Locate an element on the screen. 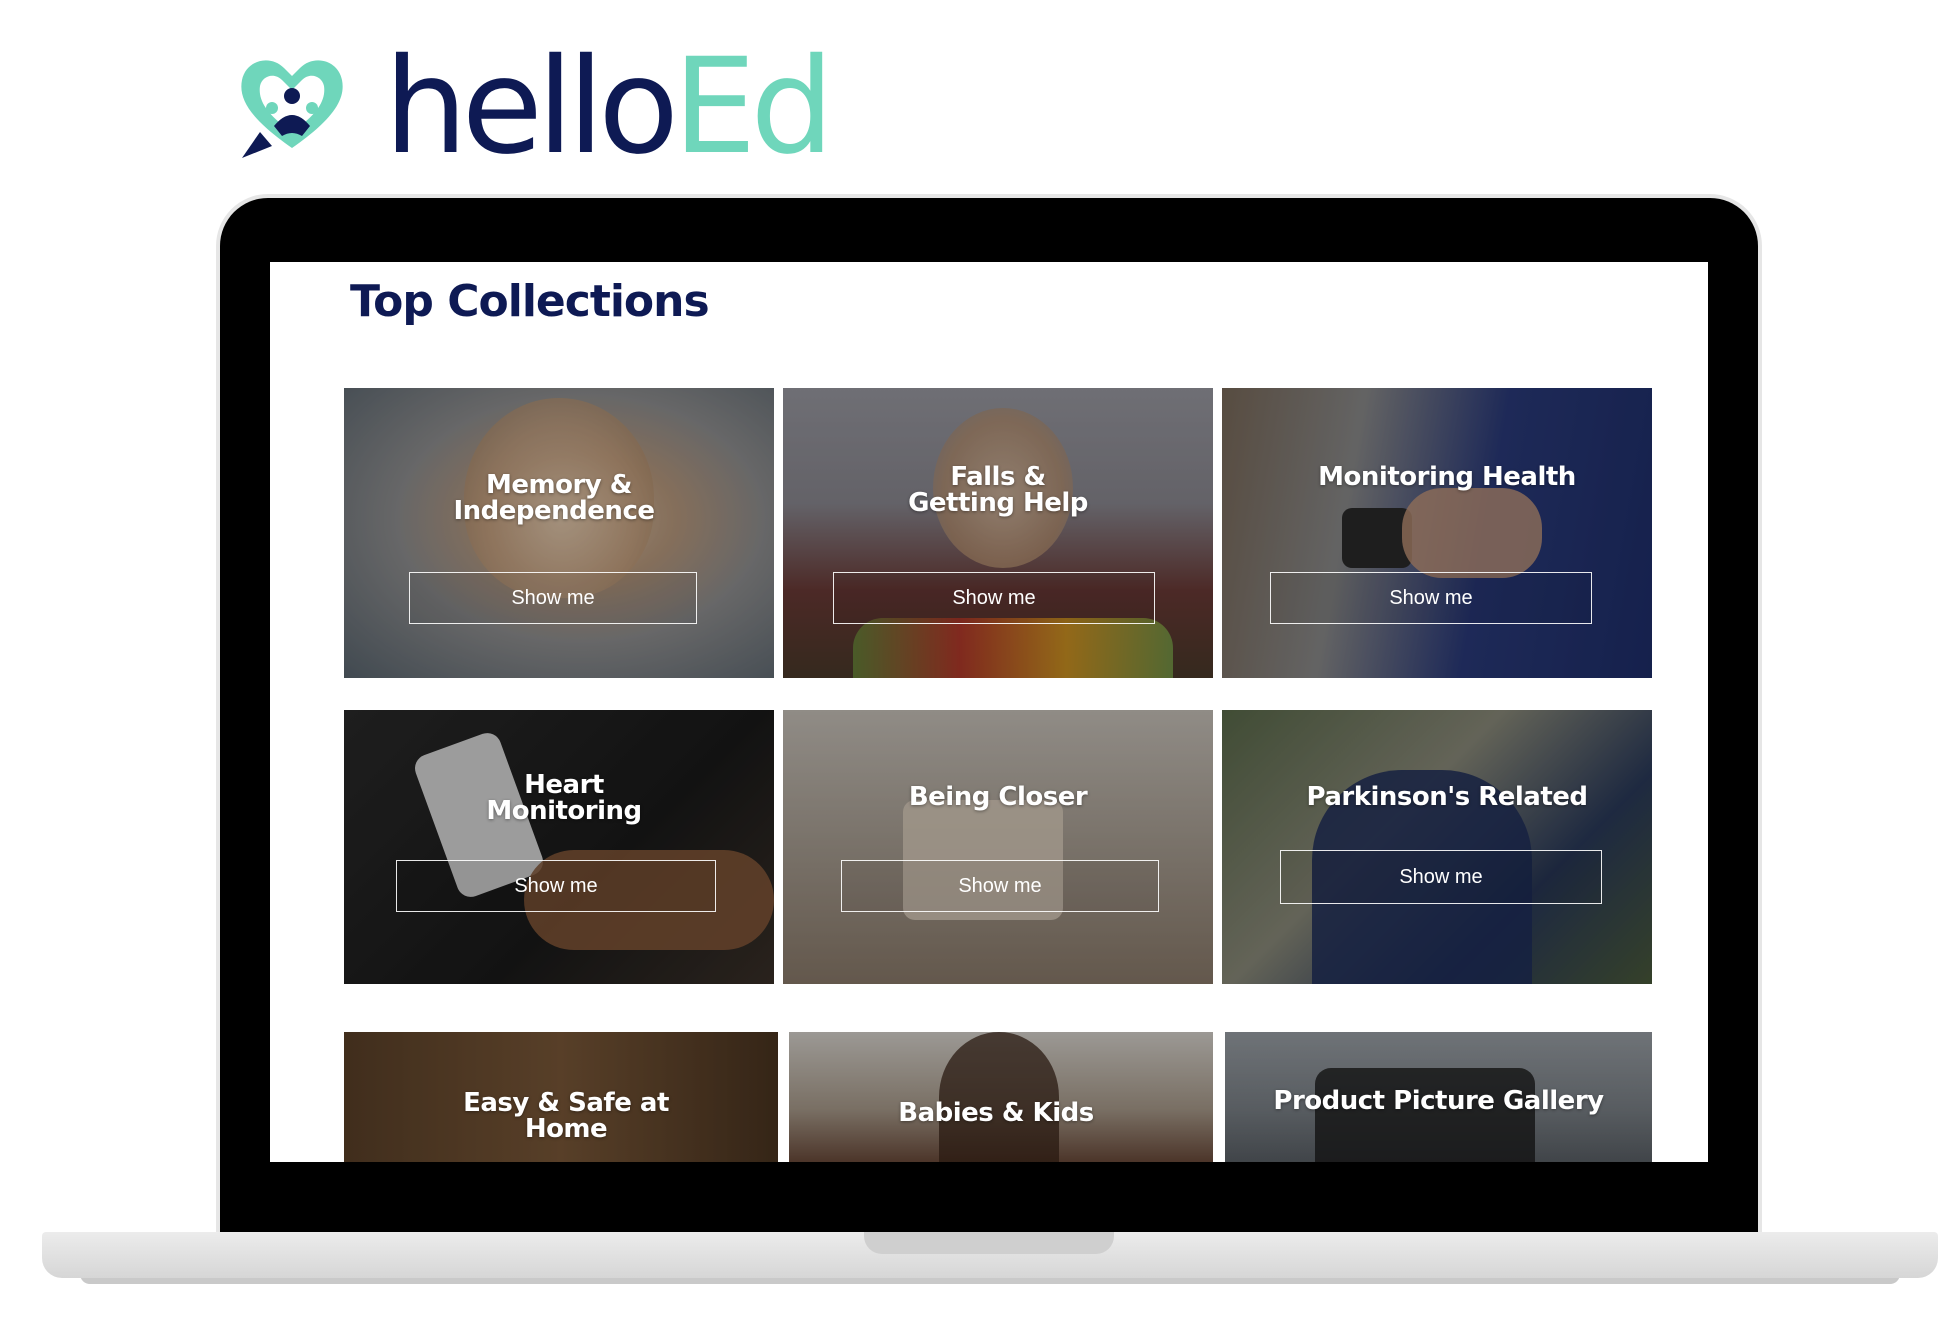  logo-wordmark: helloEd is located at coordinates (609, 107).